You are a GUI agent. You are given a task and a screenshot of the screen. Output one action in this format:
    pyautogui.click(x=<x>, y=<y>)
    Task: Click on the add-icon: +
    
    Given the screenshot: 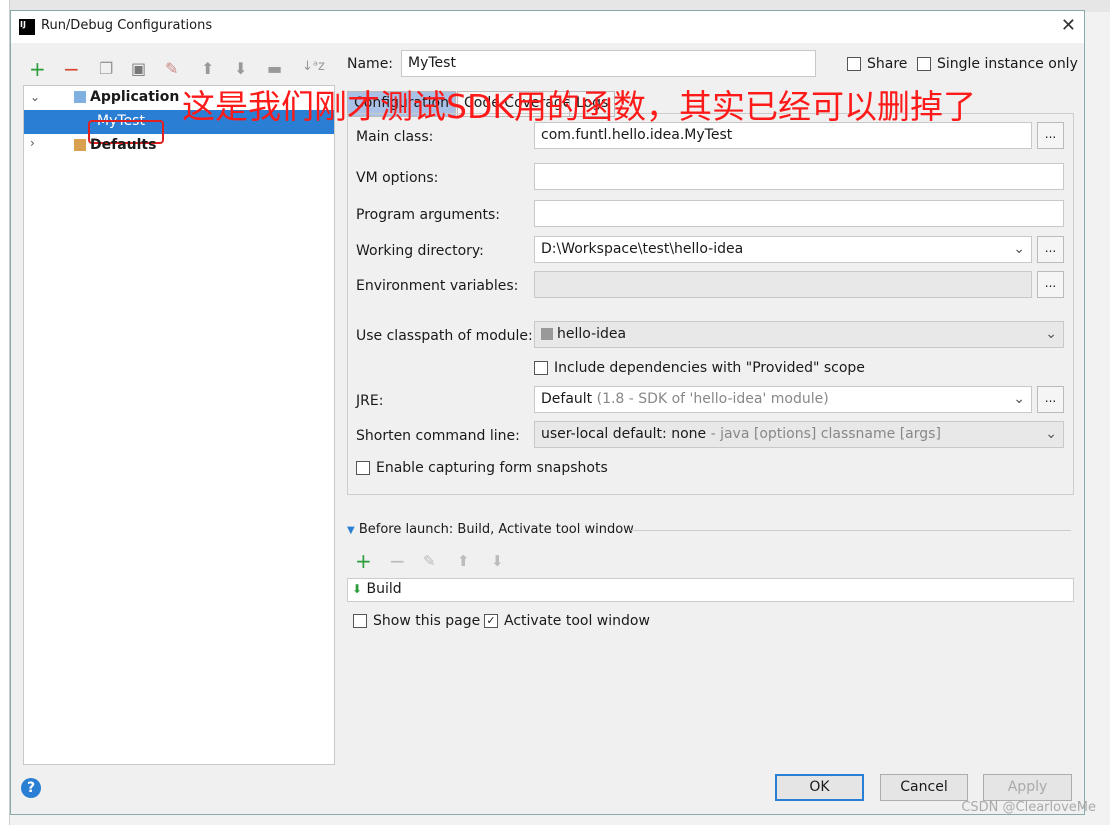 What is the action you would take?
    pyautogui.click(x=37, y=69)
    